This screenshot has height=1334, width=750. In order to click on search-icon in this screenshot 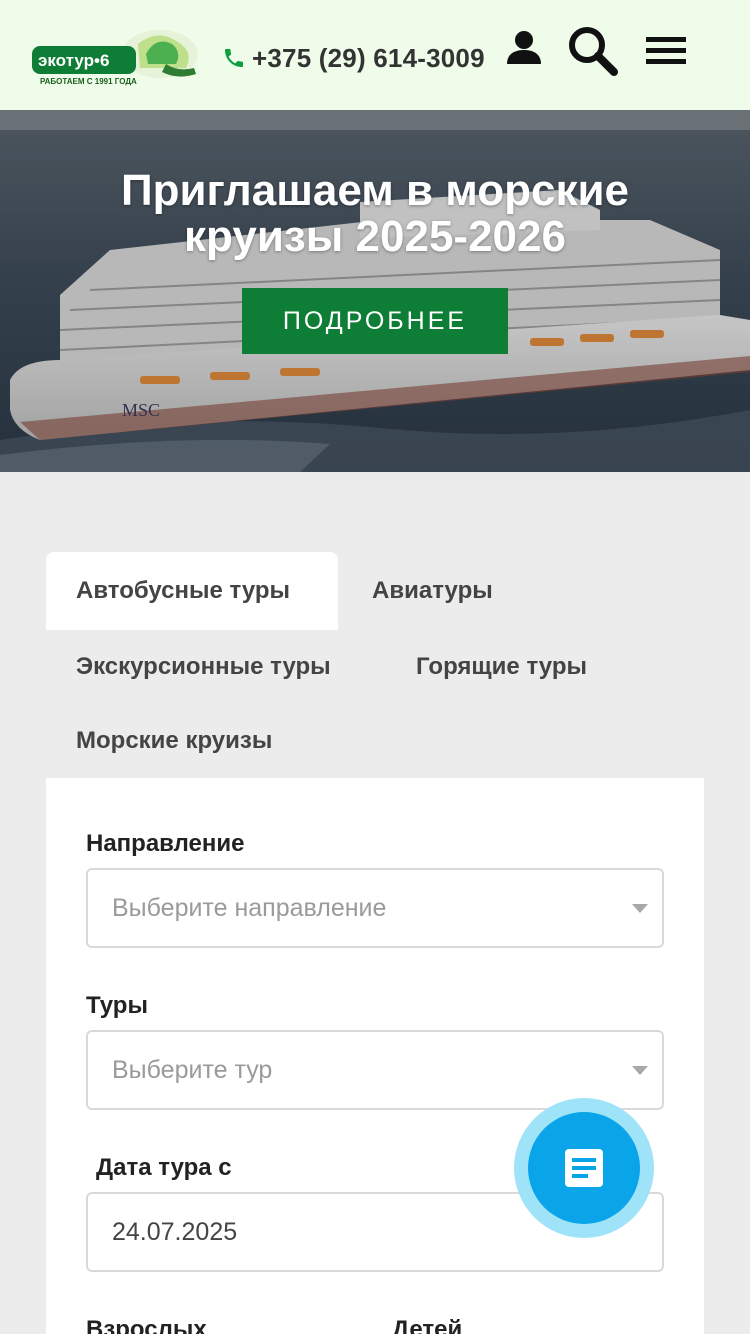, I will do `click(592, 50)`.